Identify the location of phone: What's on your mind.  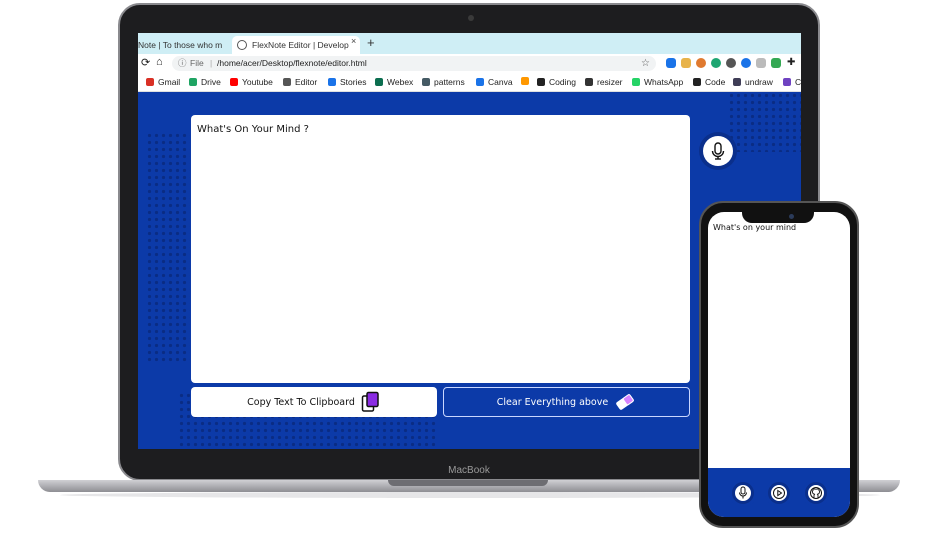
(779, 364).